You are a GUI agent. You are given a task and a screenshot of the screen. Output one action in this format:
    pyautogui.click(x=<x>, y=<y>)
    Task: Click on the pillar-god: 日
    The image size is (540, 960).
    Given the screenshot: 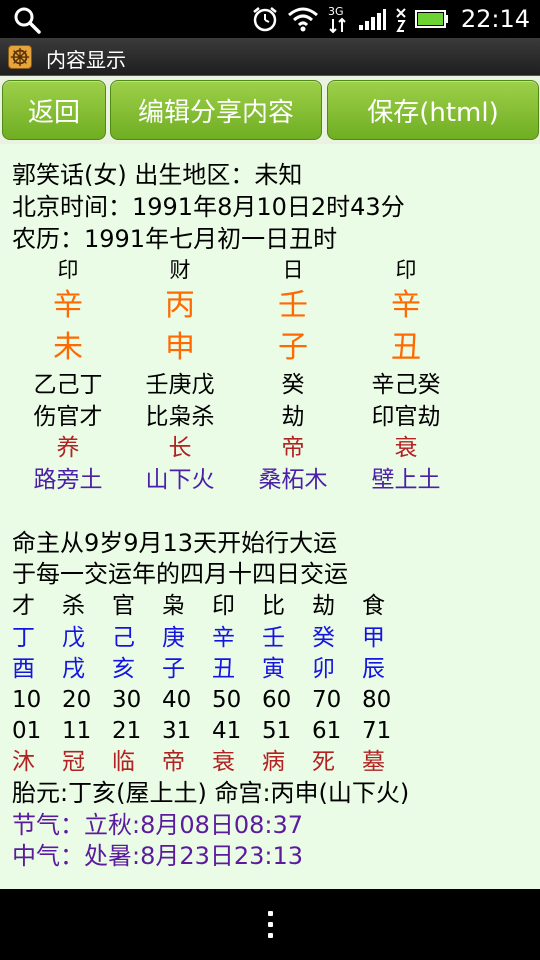 What is the action you would take?
    pyautogui.click(x=293, y=270)
    